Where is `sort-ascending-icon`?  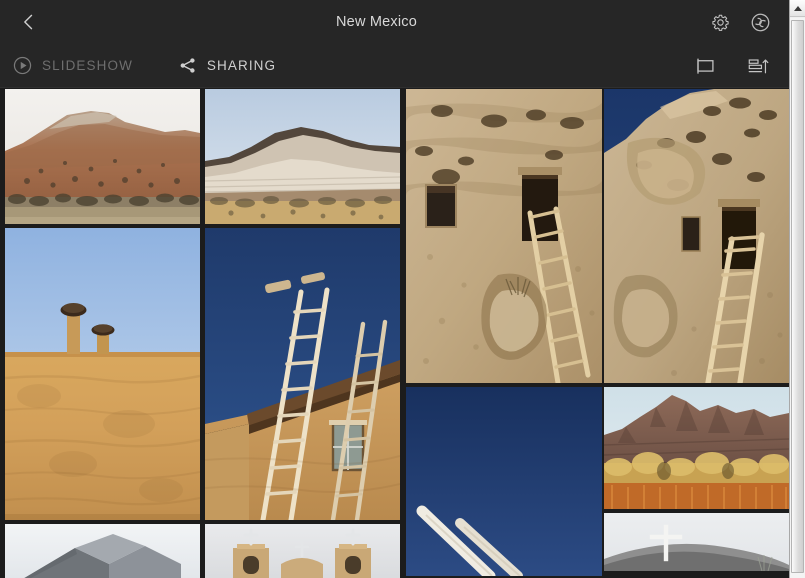
sort-ascending-icon is located at coordinates (758, 65).